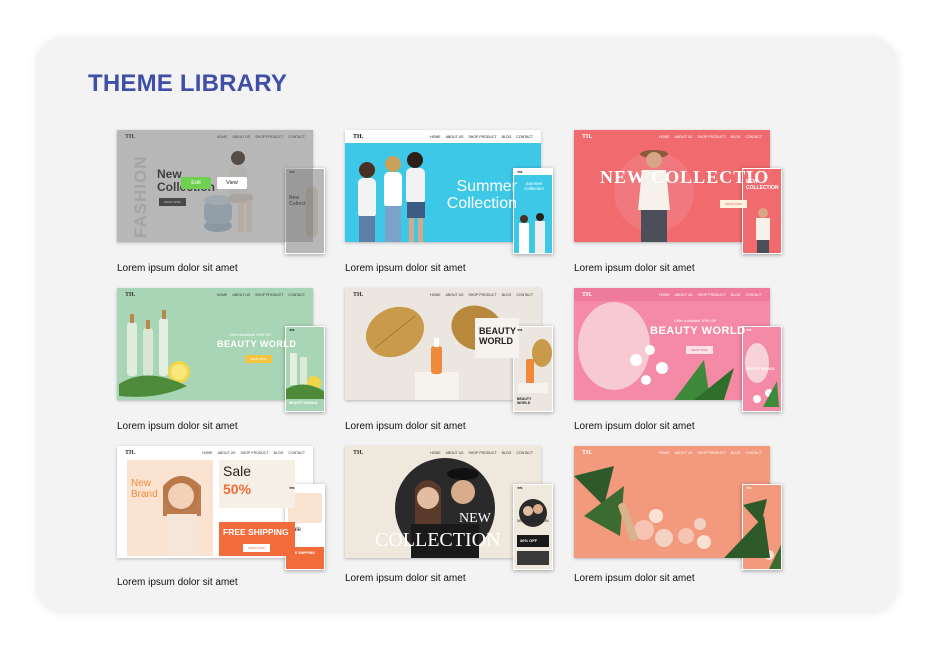 The height and width of the screenshot is (648, 935). Describe the element at coordinates (232, 183) in the screenshot. I see `view-button: View` at that location.